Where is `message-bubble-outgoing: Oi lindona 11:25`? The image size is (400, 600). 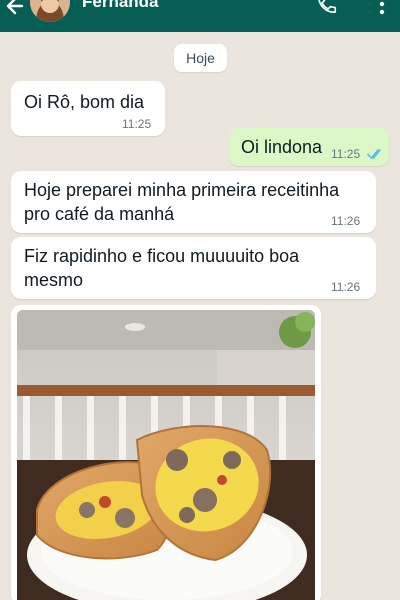 message-bubble-outgoing: Oi lindona 11:25 is located at coordinates (309, 147).